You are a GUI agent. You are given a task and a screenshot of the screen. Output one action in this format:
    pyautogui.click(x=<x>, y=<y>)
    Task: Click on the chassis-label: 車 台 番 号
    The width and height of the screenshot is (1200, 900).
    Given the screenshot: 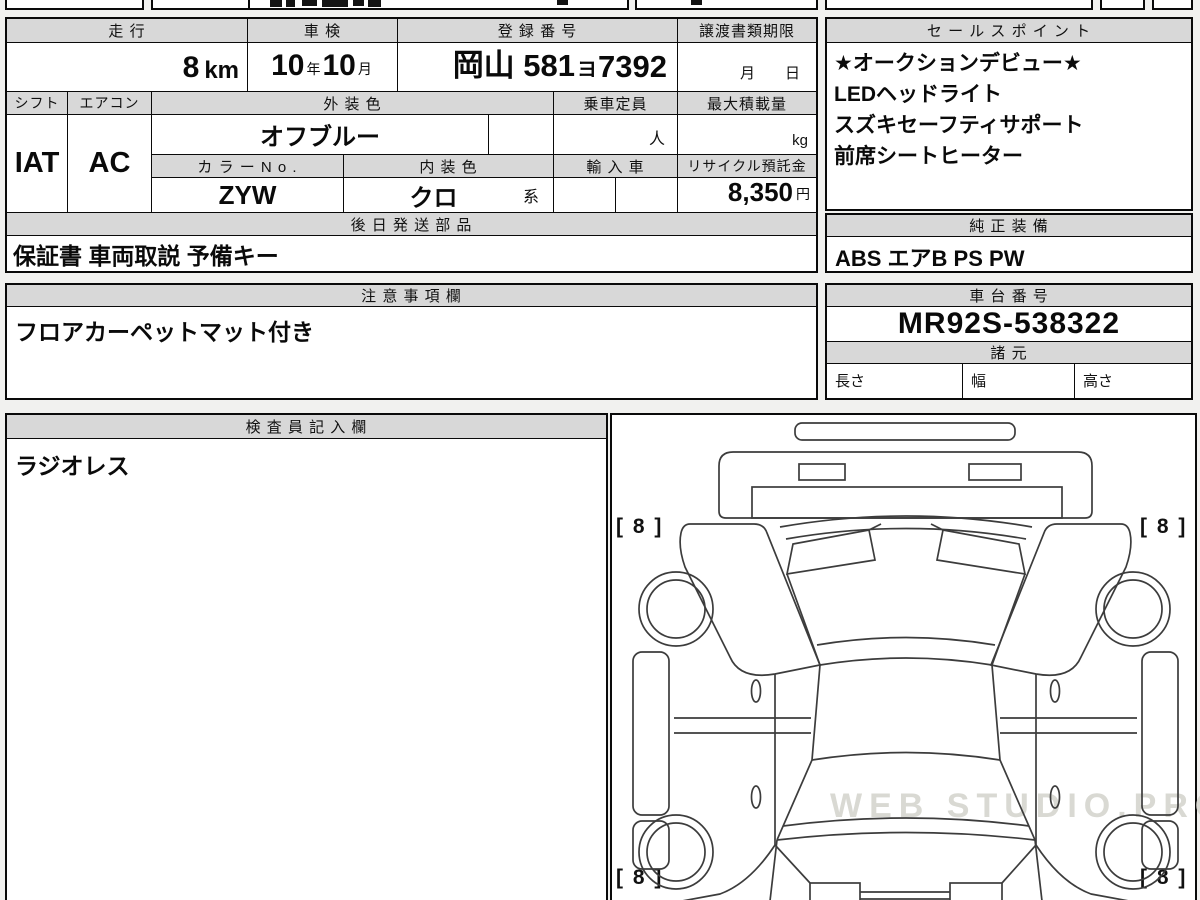 What is the action you would take?
    pyautogui.click(x=1009, y=296)
    